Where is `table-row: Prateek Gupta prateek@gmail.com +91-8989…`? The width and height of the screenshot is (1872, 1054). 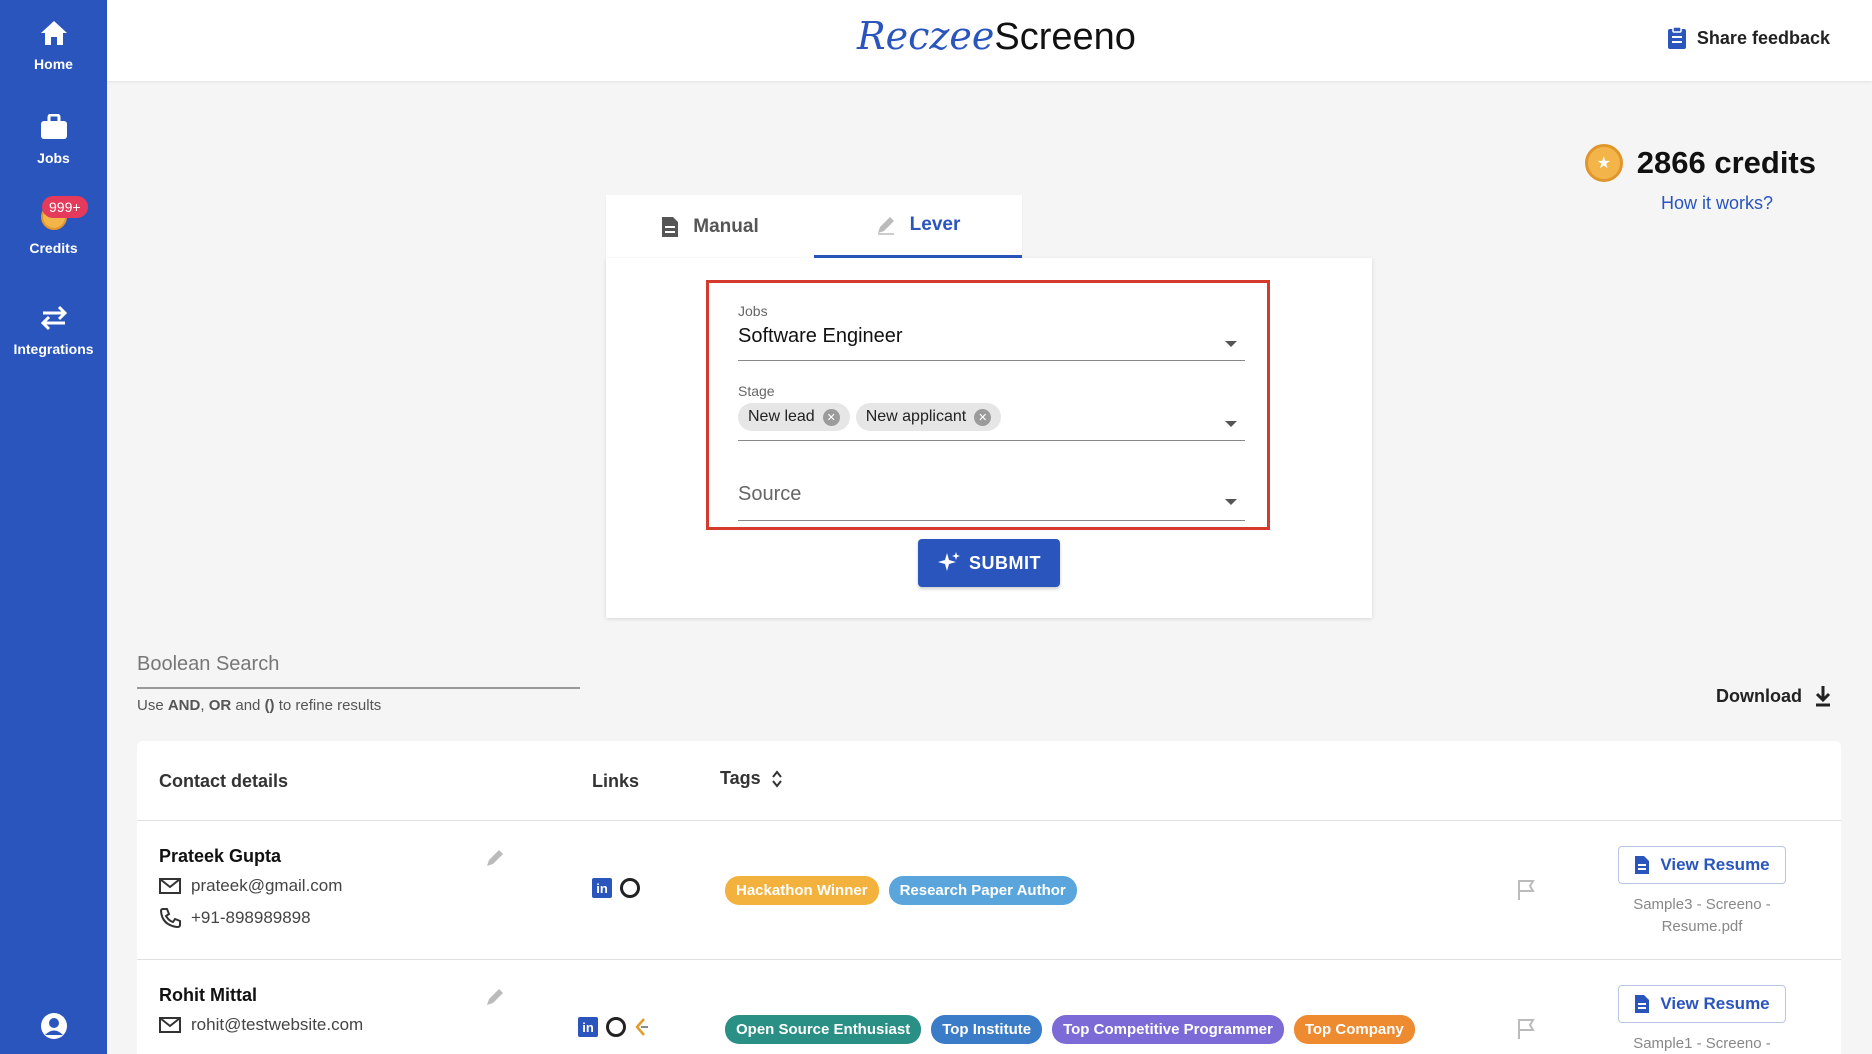 table-row: Prateek Gupta prateek@gmail.com +91-8989… is located at coordinates (989, 889).